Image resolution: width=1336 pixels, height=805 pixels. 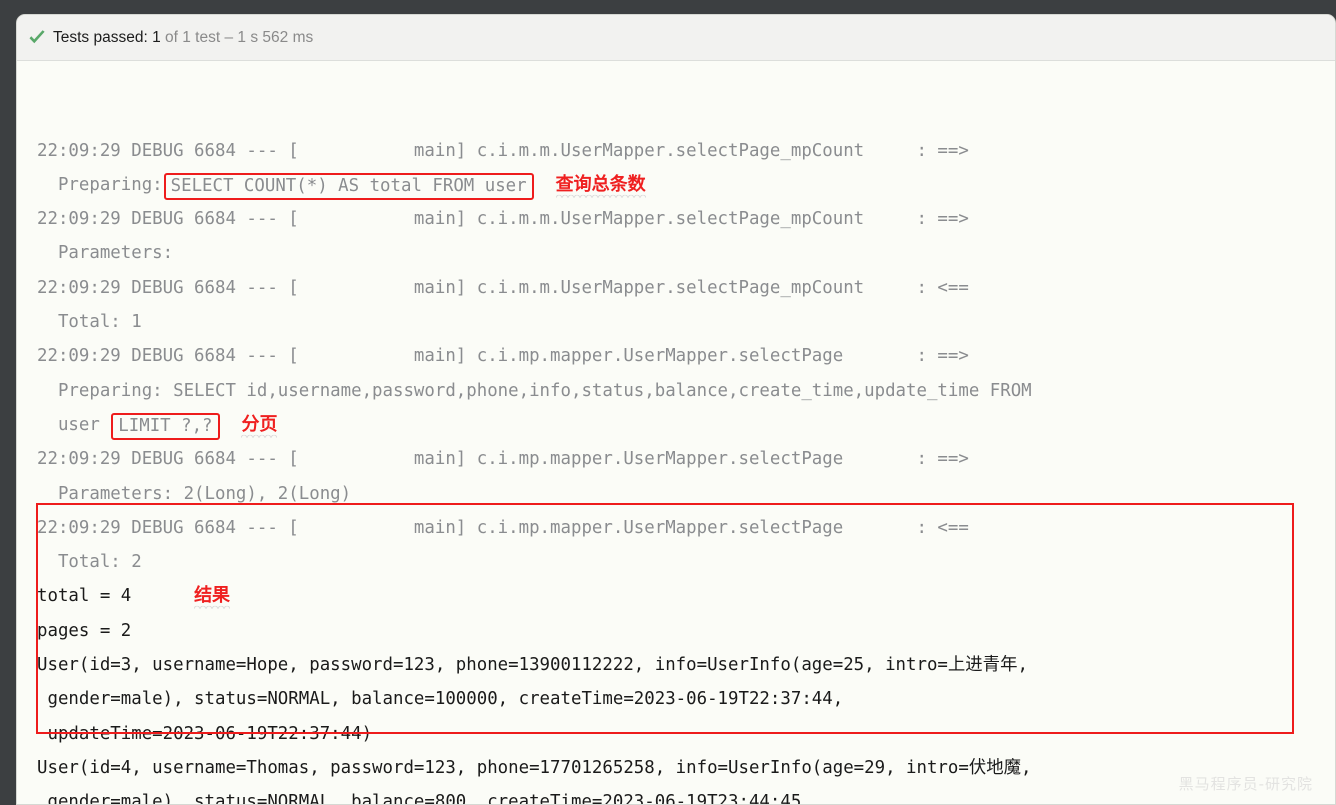 I want to click on watermark: 黑马程序员-研究院, so click(x=1245, y=783).